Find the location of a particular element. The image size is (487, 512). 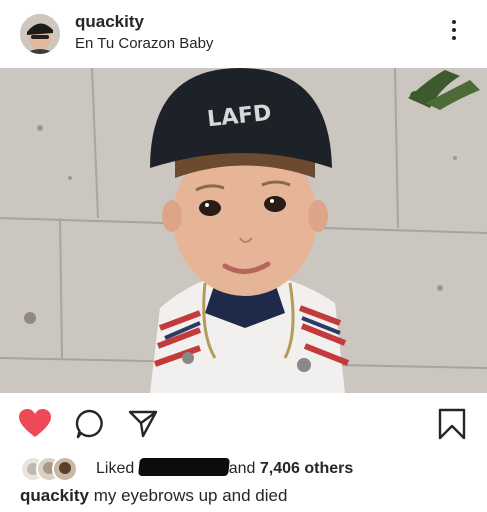

more-options-icon is located at coordinates (454, 33).